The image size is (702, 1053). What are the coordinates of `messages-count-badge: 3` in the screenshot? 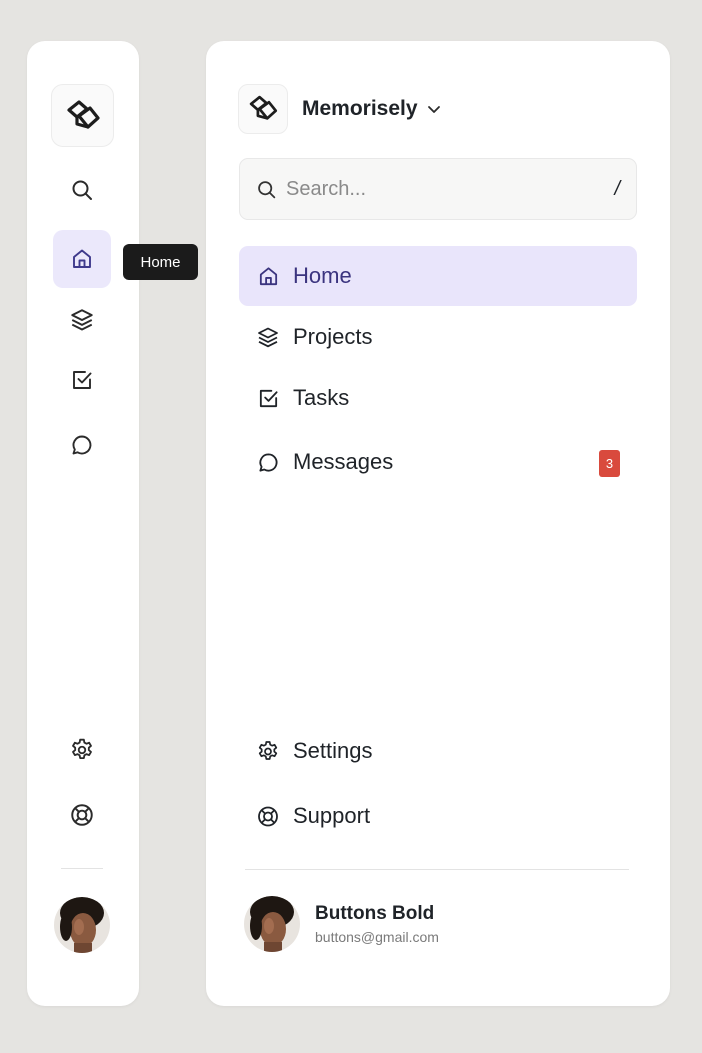 It's located at (609, 463).